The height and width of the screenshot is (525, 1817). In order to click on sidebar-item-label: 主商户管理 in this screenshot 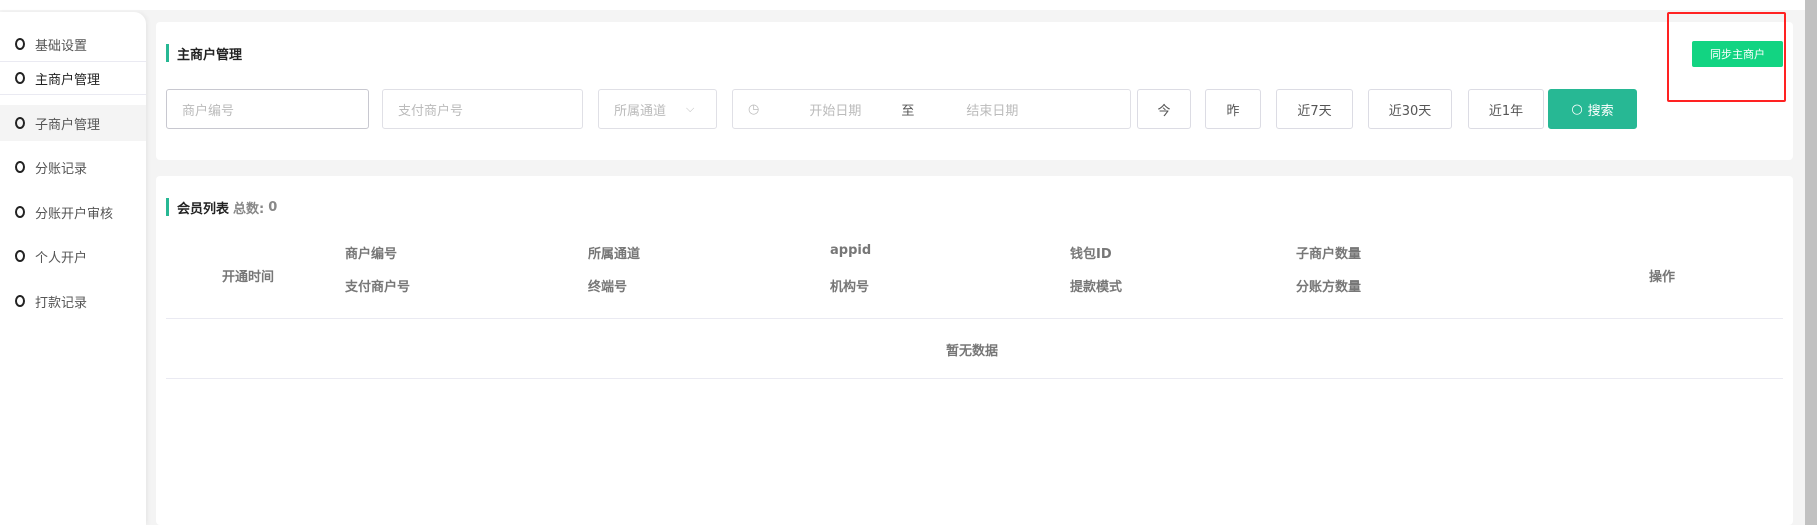, I will do `click(68, 80)`.